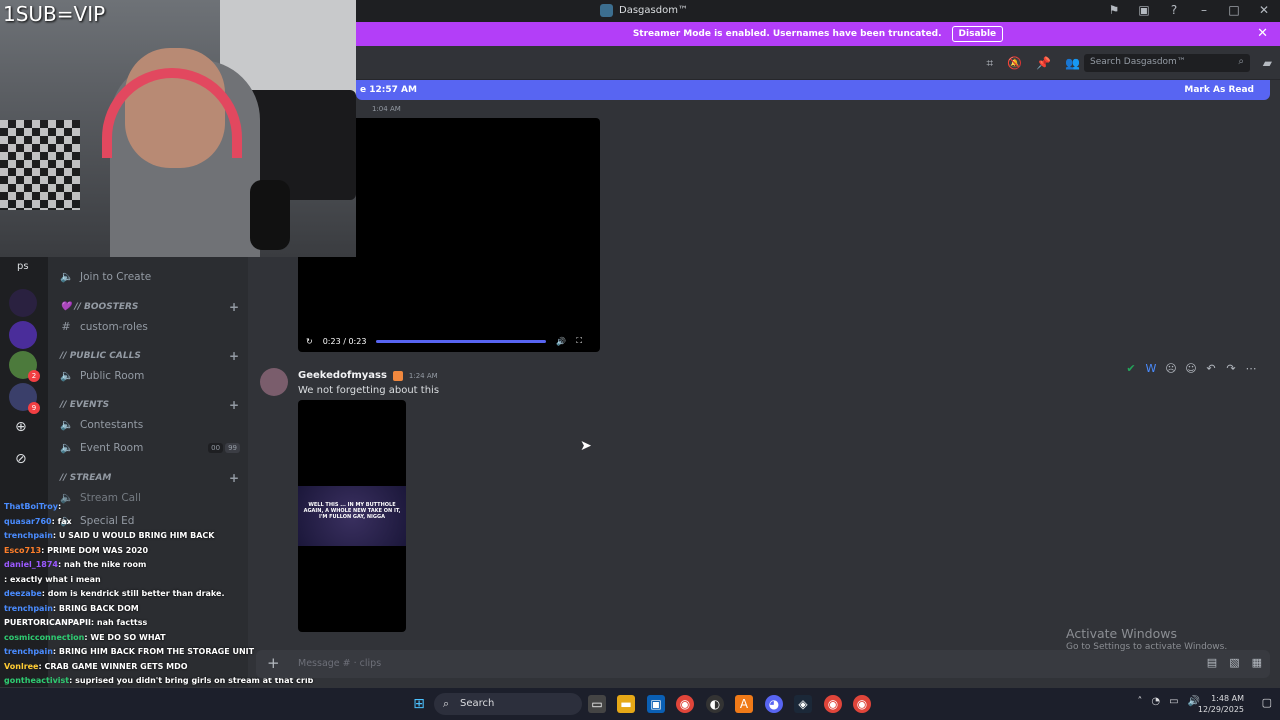 Image resolution: width=1280 pixels, height=720 pixels. Describe the element at coordinates (149, 307) in the screenshot. I see `category-boosters: 💜 // Boosters +` at that location.